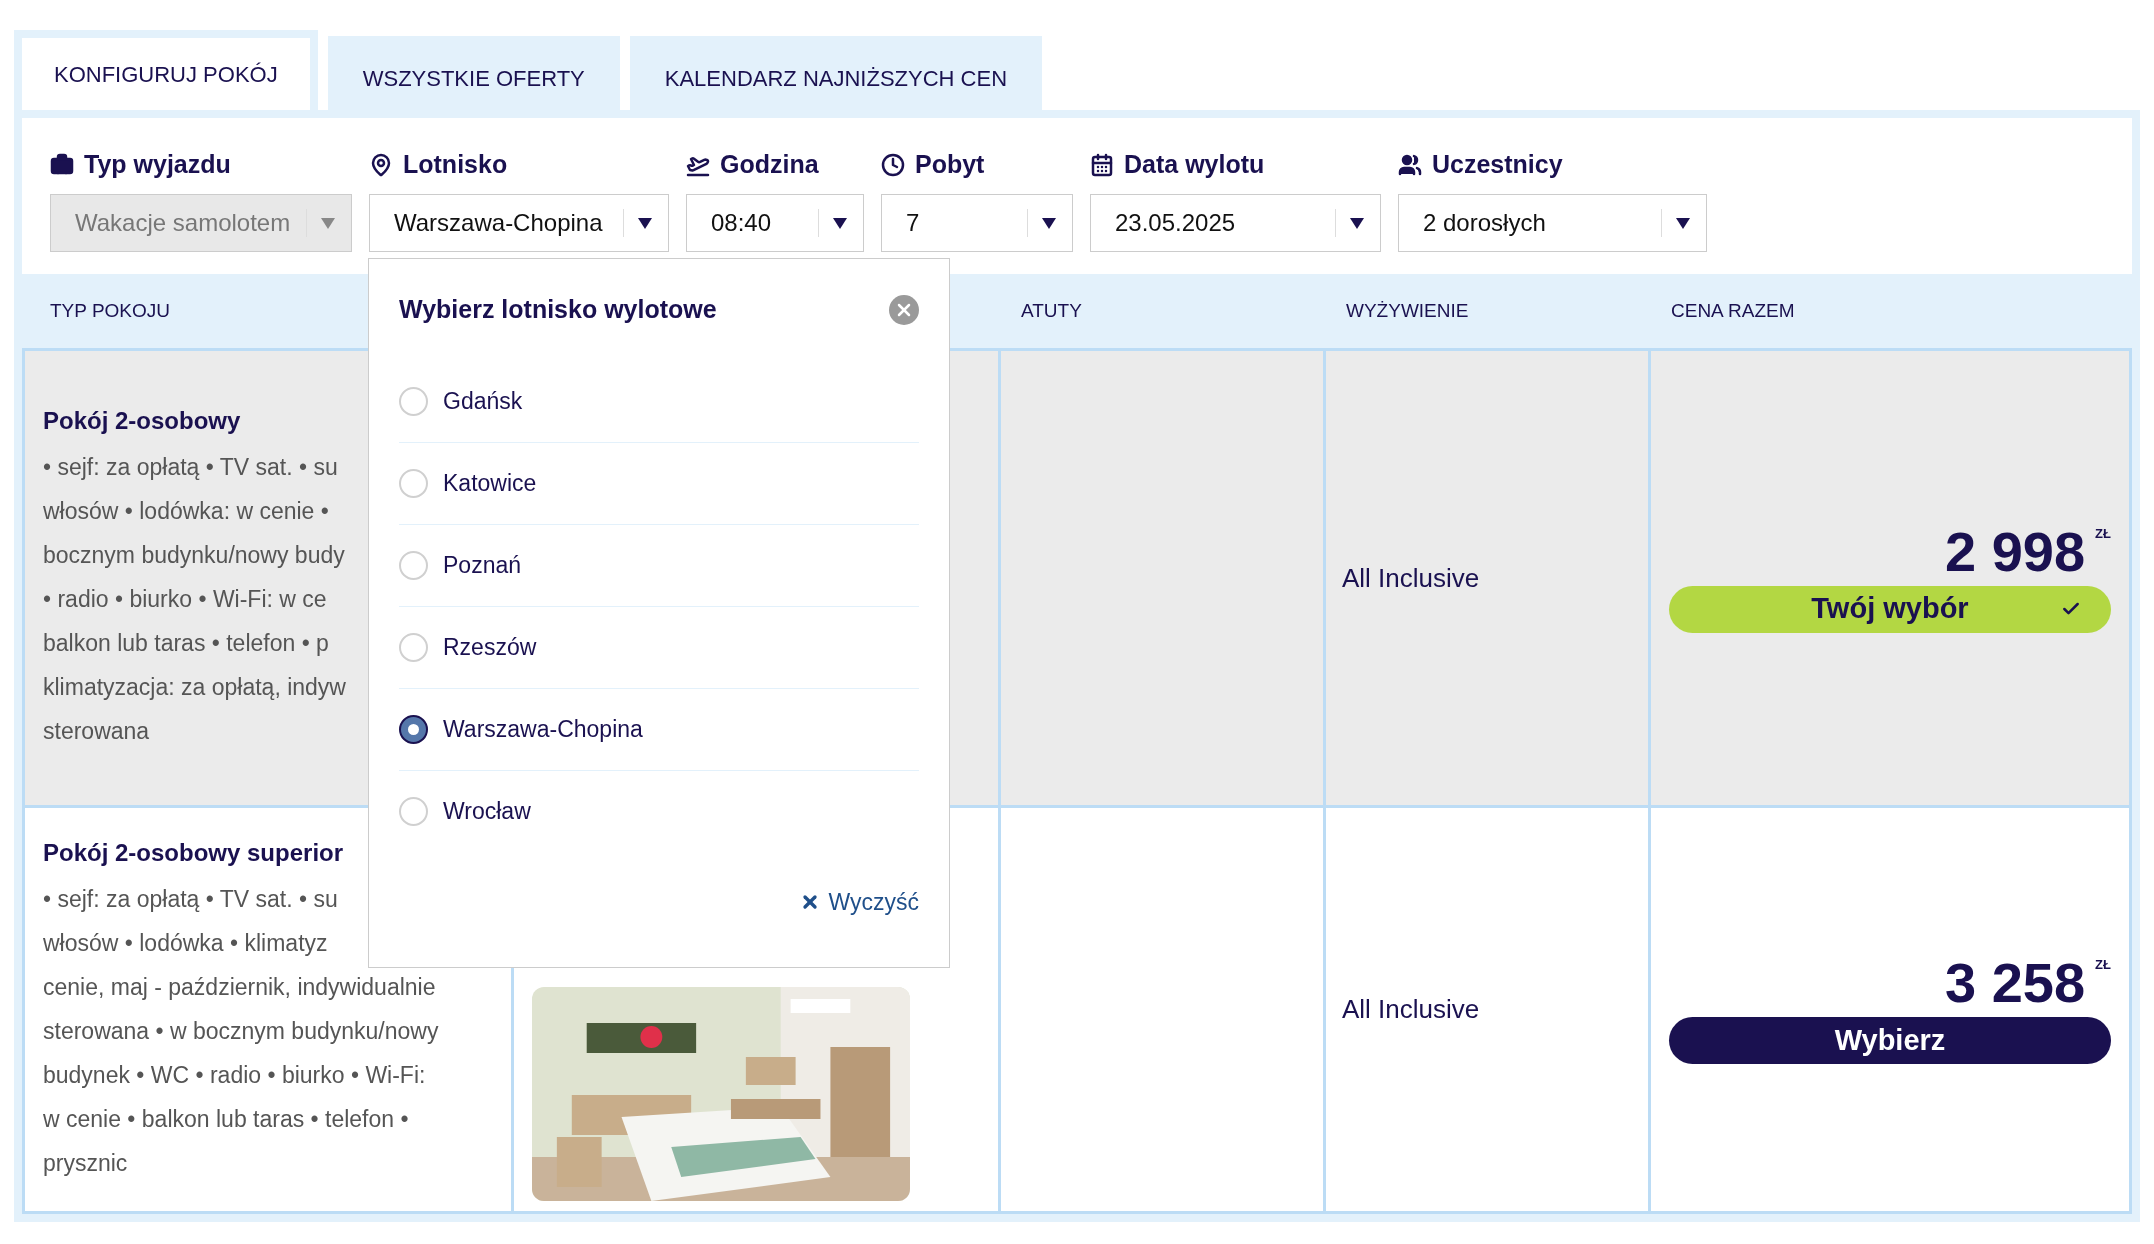  What do you see at coordinates (659, 647) in the screenshot?
I see `airport-option: Rzeszów` at bounding box center [659, 647].